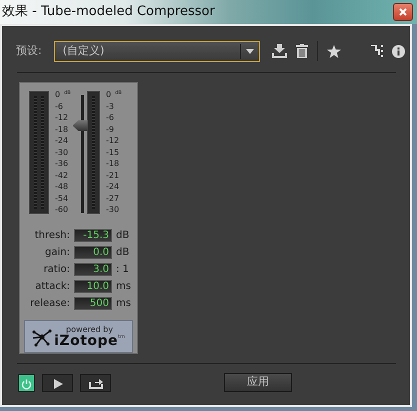  What do you see at coordinates (108, 12) in the screenshot?
I see `window-title: 效果 - Tube-modeled Compressor` at bounding box center [108, 12].